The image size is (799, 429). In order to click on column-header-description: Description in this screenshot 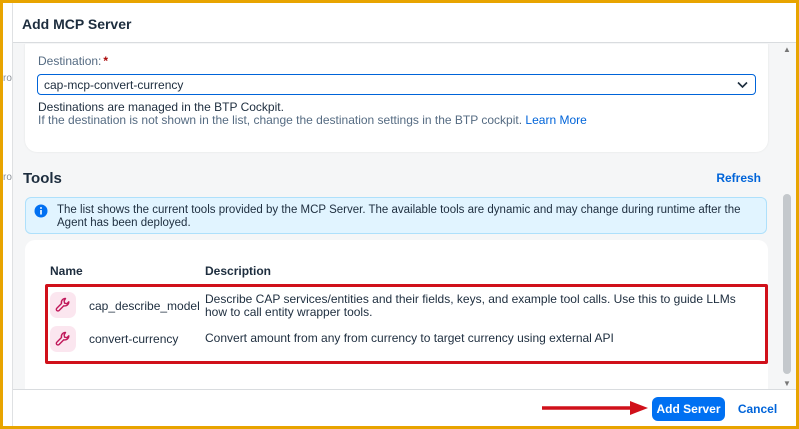, I will do `click(238, 271)`.